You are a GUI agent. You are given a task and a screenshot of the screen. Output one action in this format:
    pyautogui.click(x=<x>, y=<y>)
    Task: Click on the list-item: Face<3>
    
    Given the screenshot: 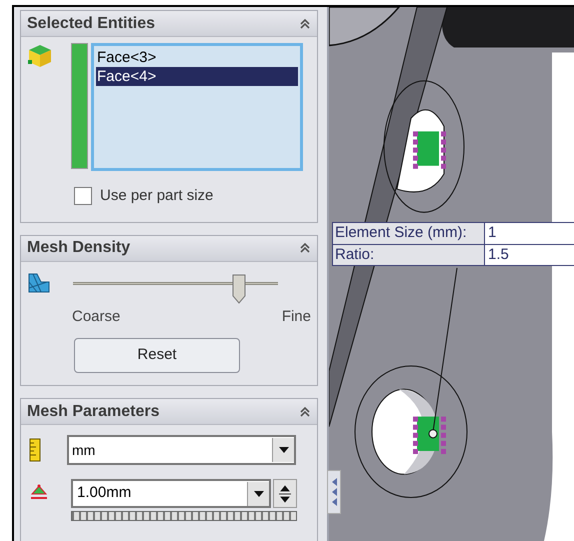 What is the action you would take?
    pyautogui.click(x=197, y=57)
    